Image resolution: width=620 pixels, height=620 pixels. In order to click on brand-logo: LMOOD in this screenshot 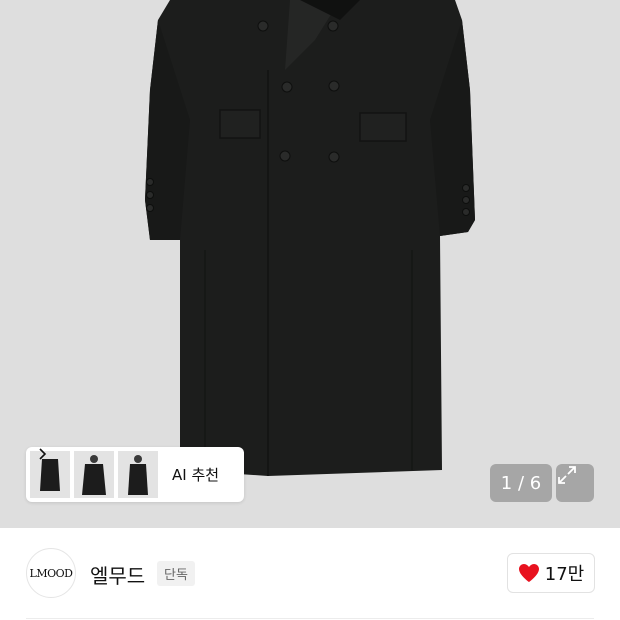, I will do `click(51, 573)`.